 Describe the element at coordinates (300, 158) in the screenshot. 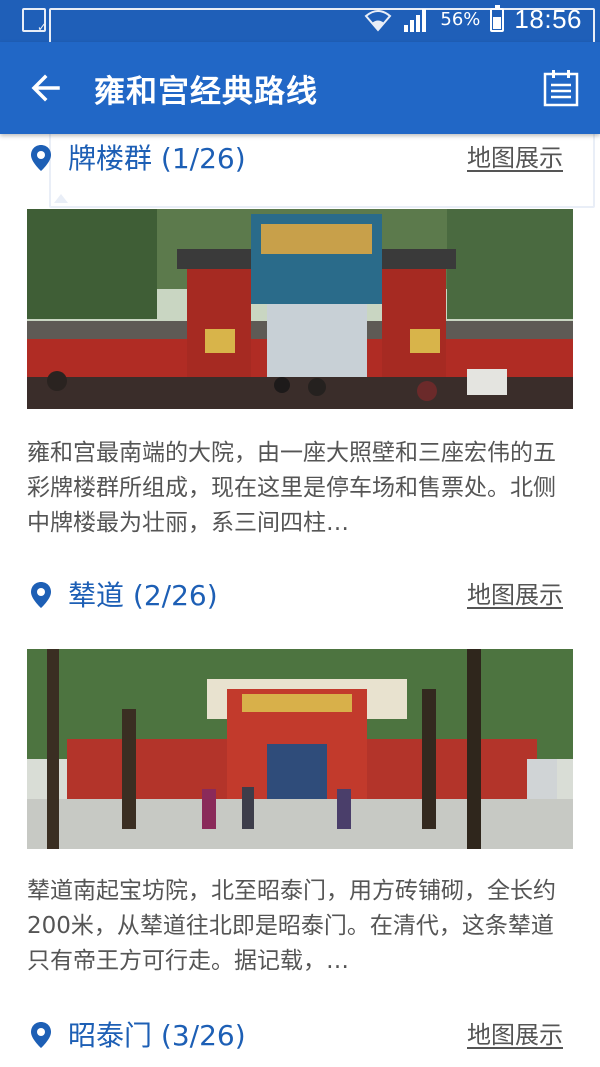

I see `spot-header: 牌楼群 (1/26) 地图展示` at that location.